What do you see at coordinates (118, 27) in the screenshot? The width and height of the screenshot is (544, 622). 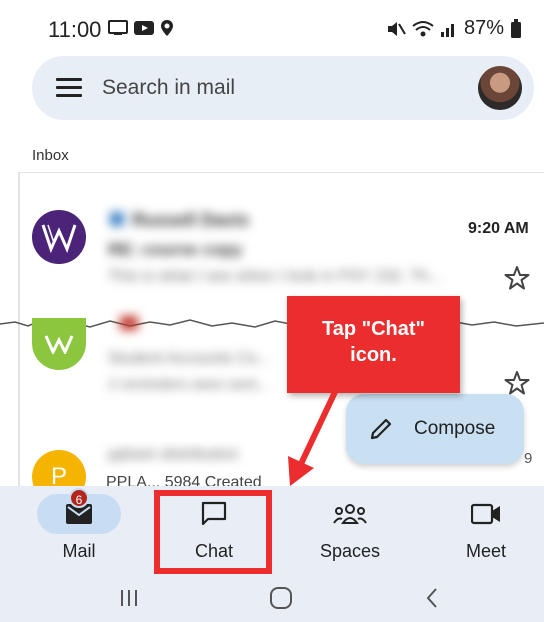 I see `cast-icon` at bounding box center [118, 27].